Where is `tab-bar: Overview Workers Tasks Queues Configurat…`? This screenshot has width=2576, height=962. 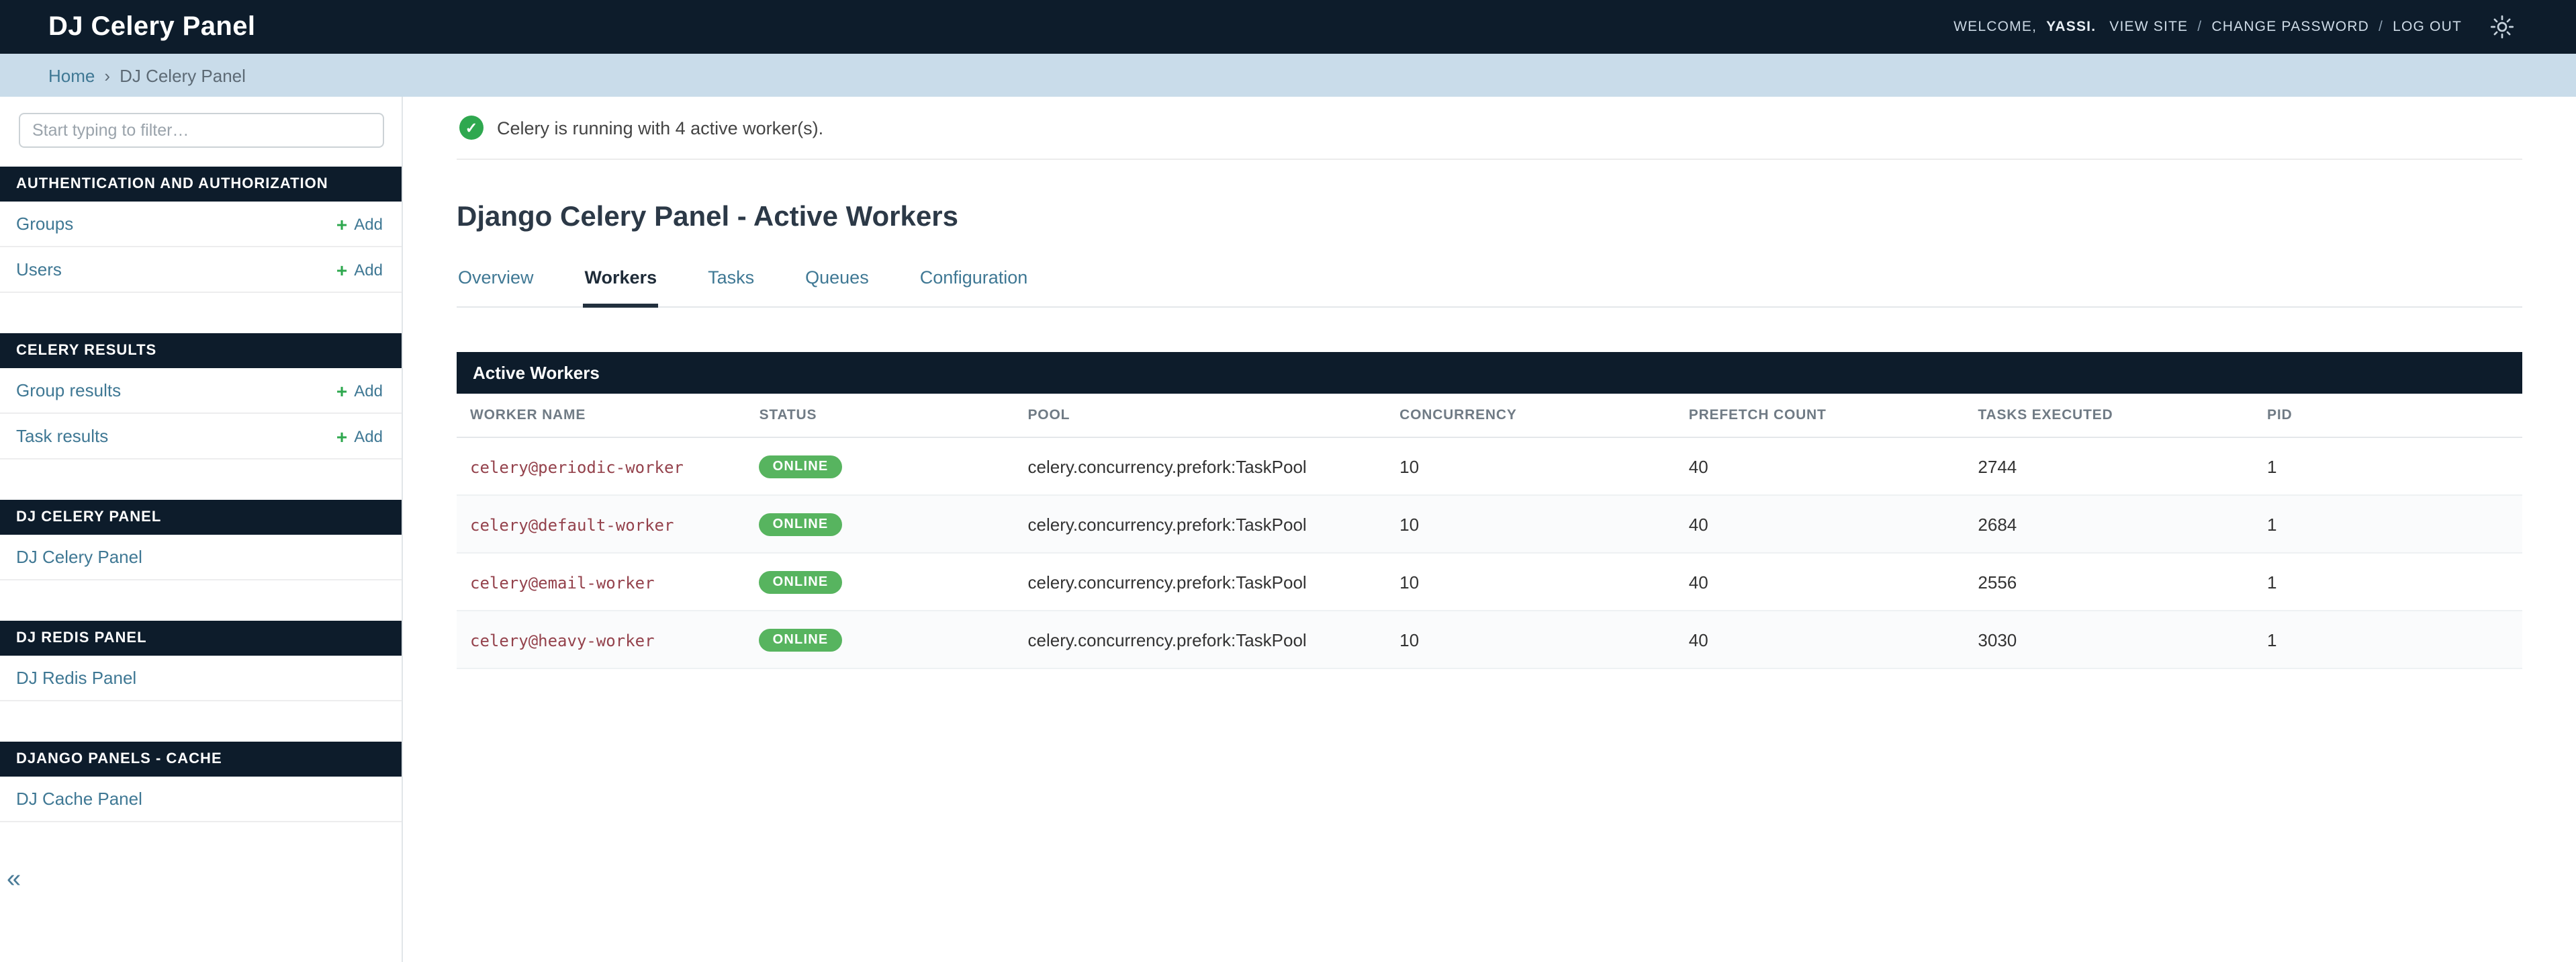 tab-bar: Overview Workers Tasks Queues Configurat… is located at coordinates (1489, 287).